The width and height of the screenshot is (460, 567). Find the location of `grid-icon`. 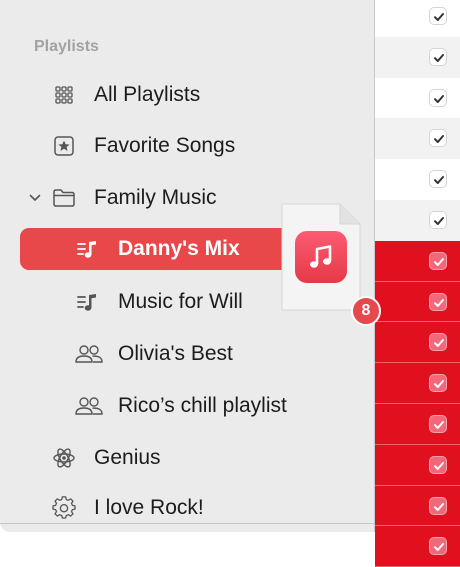

grid-icon is located at coordinates (64, 95).